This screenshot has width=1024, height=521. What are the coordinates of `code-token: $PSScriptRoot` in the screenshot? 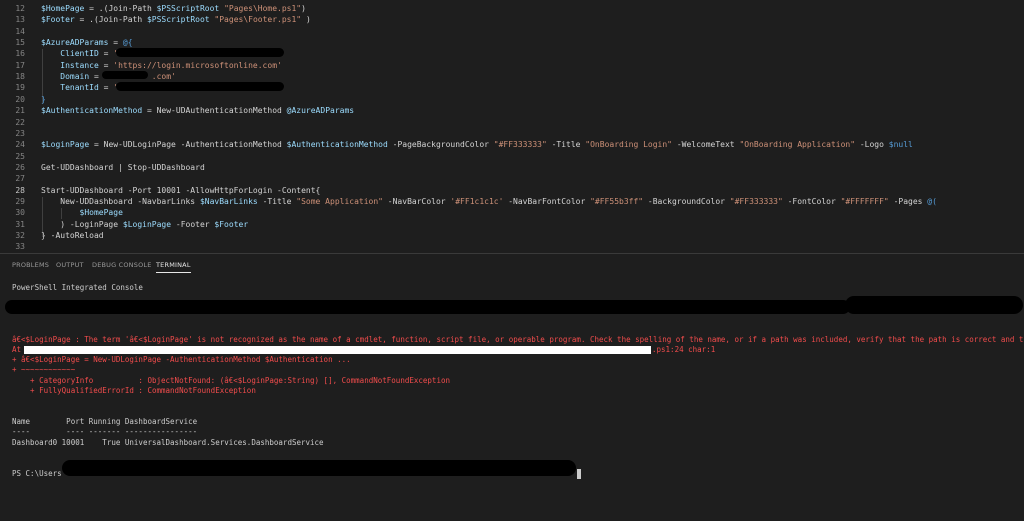 It's located at (188, 8).